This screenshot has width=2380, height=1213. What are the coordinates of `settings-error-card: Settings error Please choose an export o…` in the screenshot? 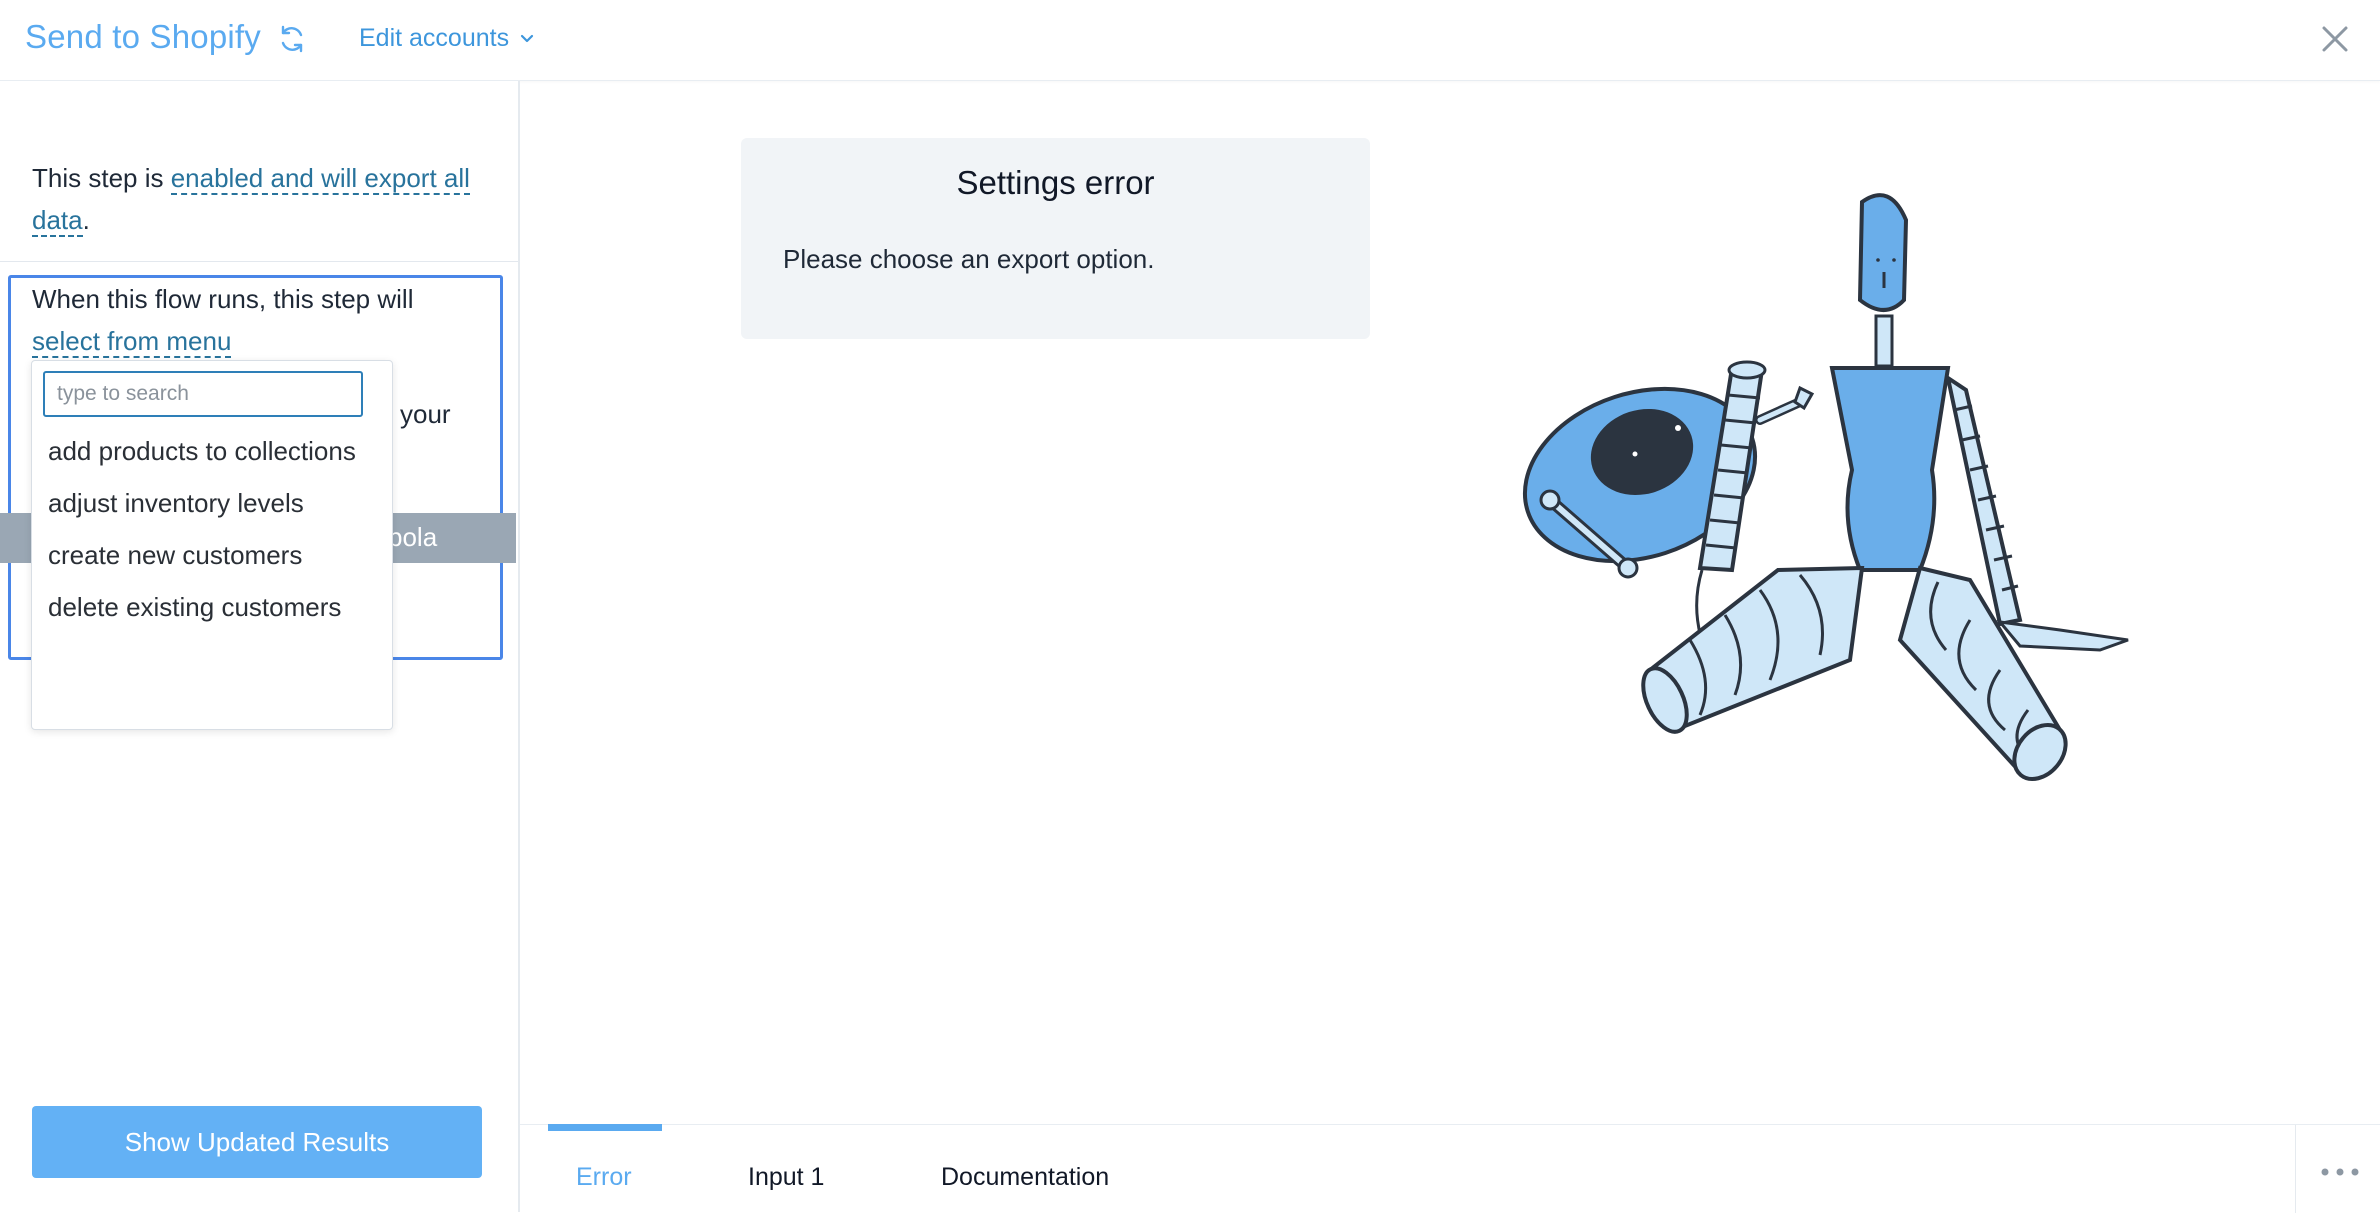 It's located at (1055, 238).